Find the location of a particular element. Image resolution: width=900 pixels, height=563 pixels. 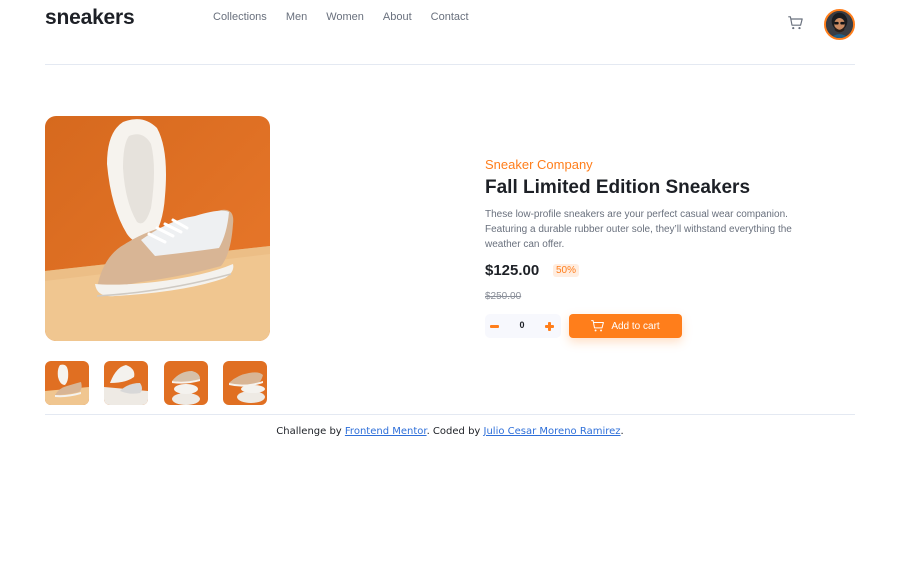

main-product-image is located at coordinates (157, 228).